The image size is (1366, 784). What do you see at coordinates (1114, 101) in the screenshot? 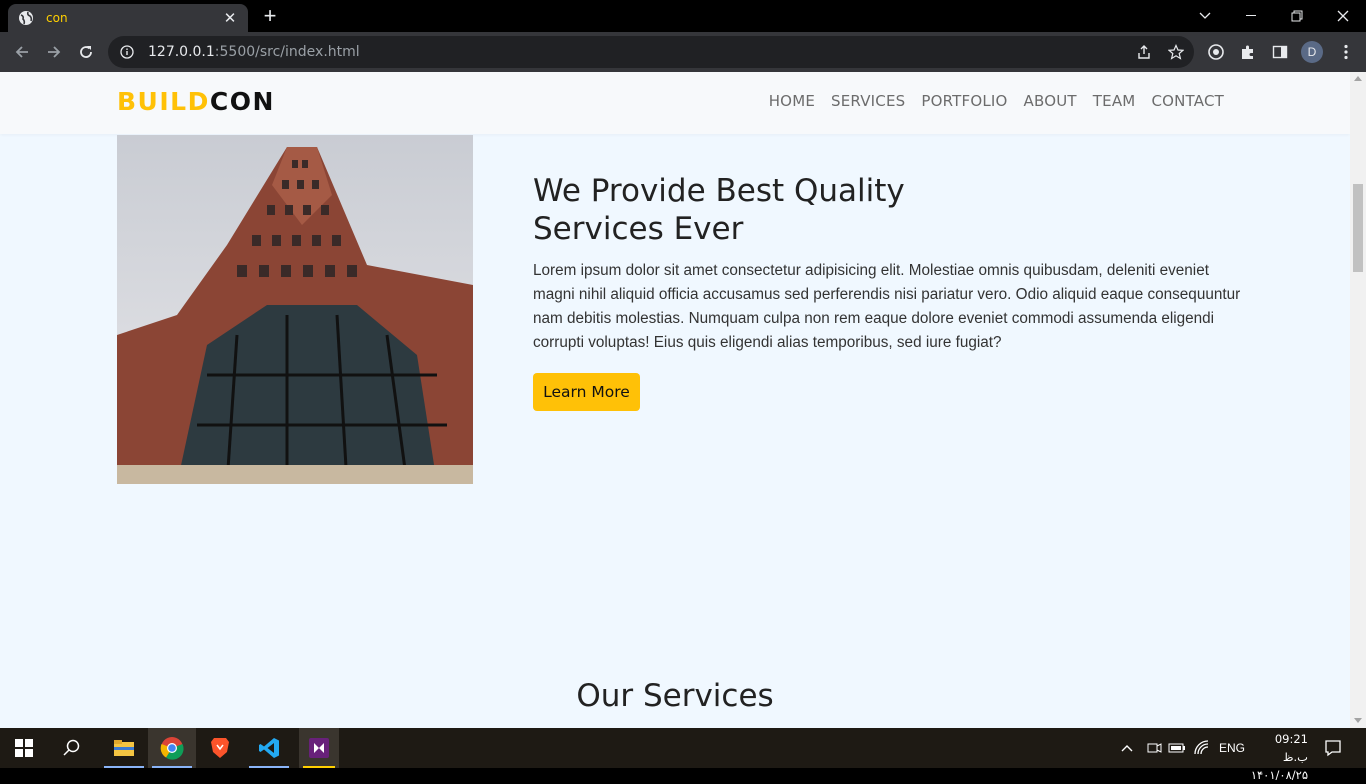
I see `nav-team: TEAM` at bounding box center [1114, 101].